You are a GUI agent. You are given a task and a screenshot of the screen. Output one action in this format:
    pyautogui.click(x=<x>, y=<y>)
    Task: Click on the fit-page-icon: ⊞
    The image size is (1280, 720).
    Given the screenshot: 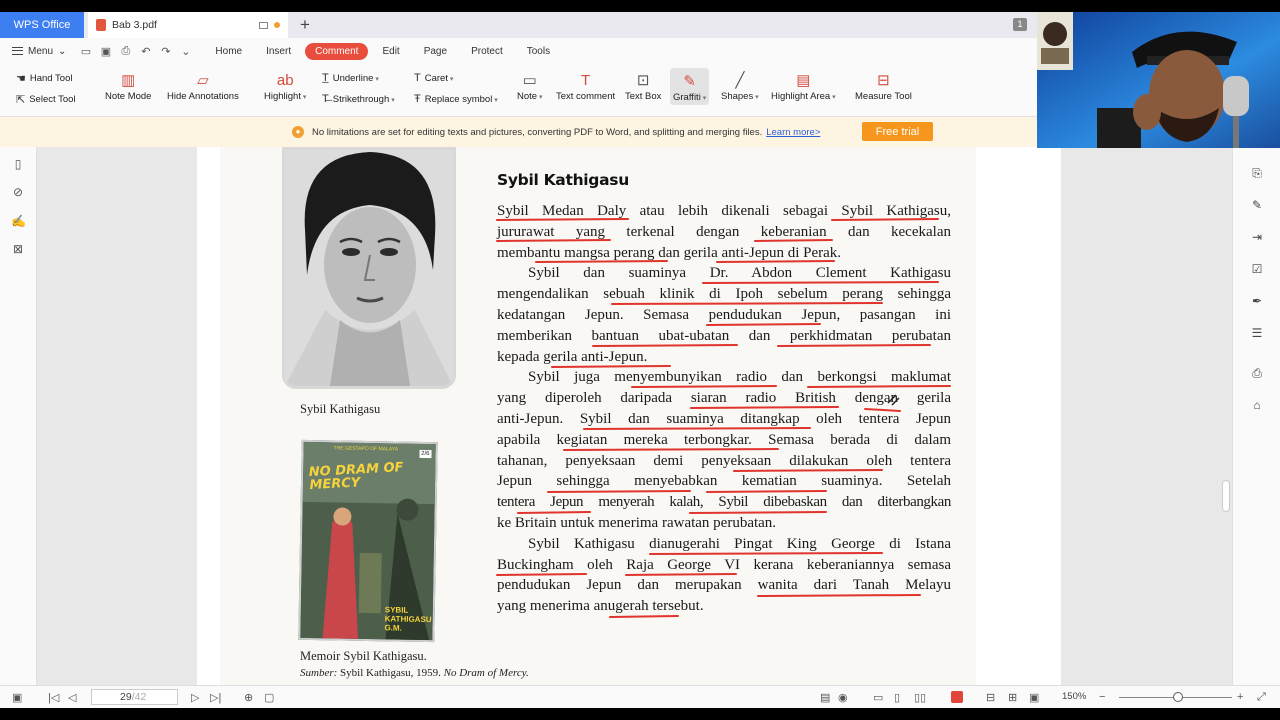 What is the action you would take?
    pyautogui.click(x=1012, y=697)
    